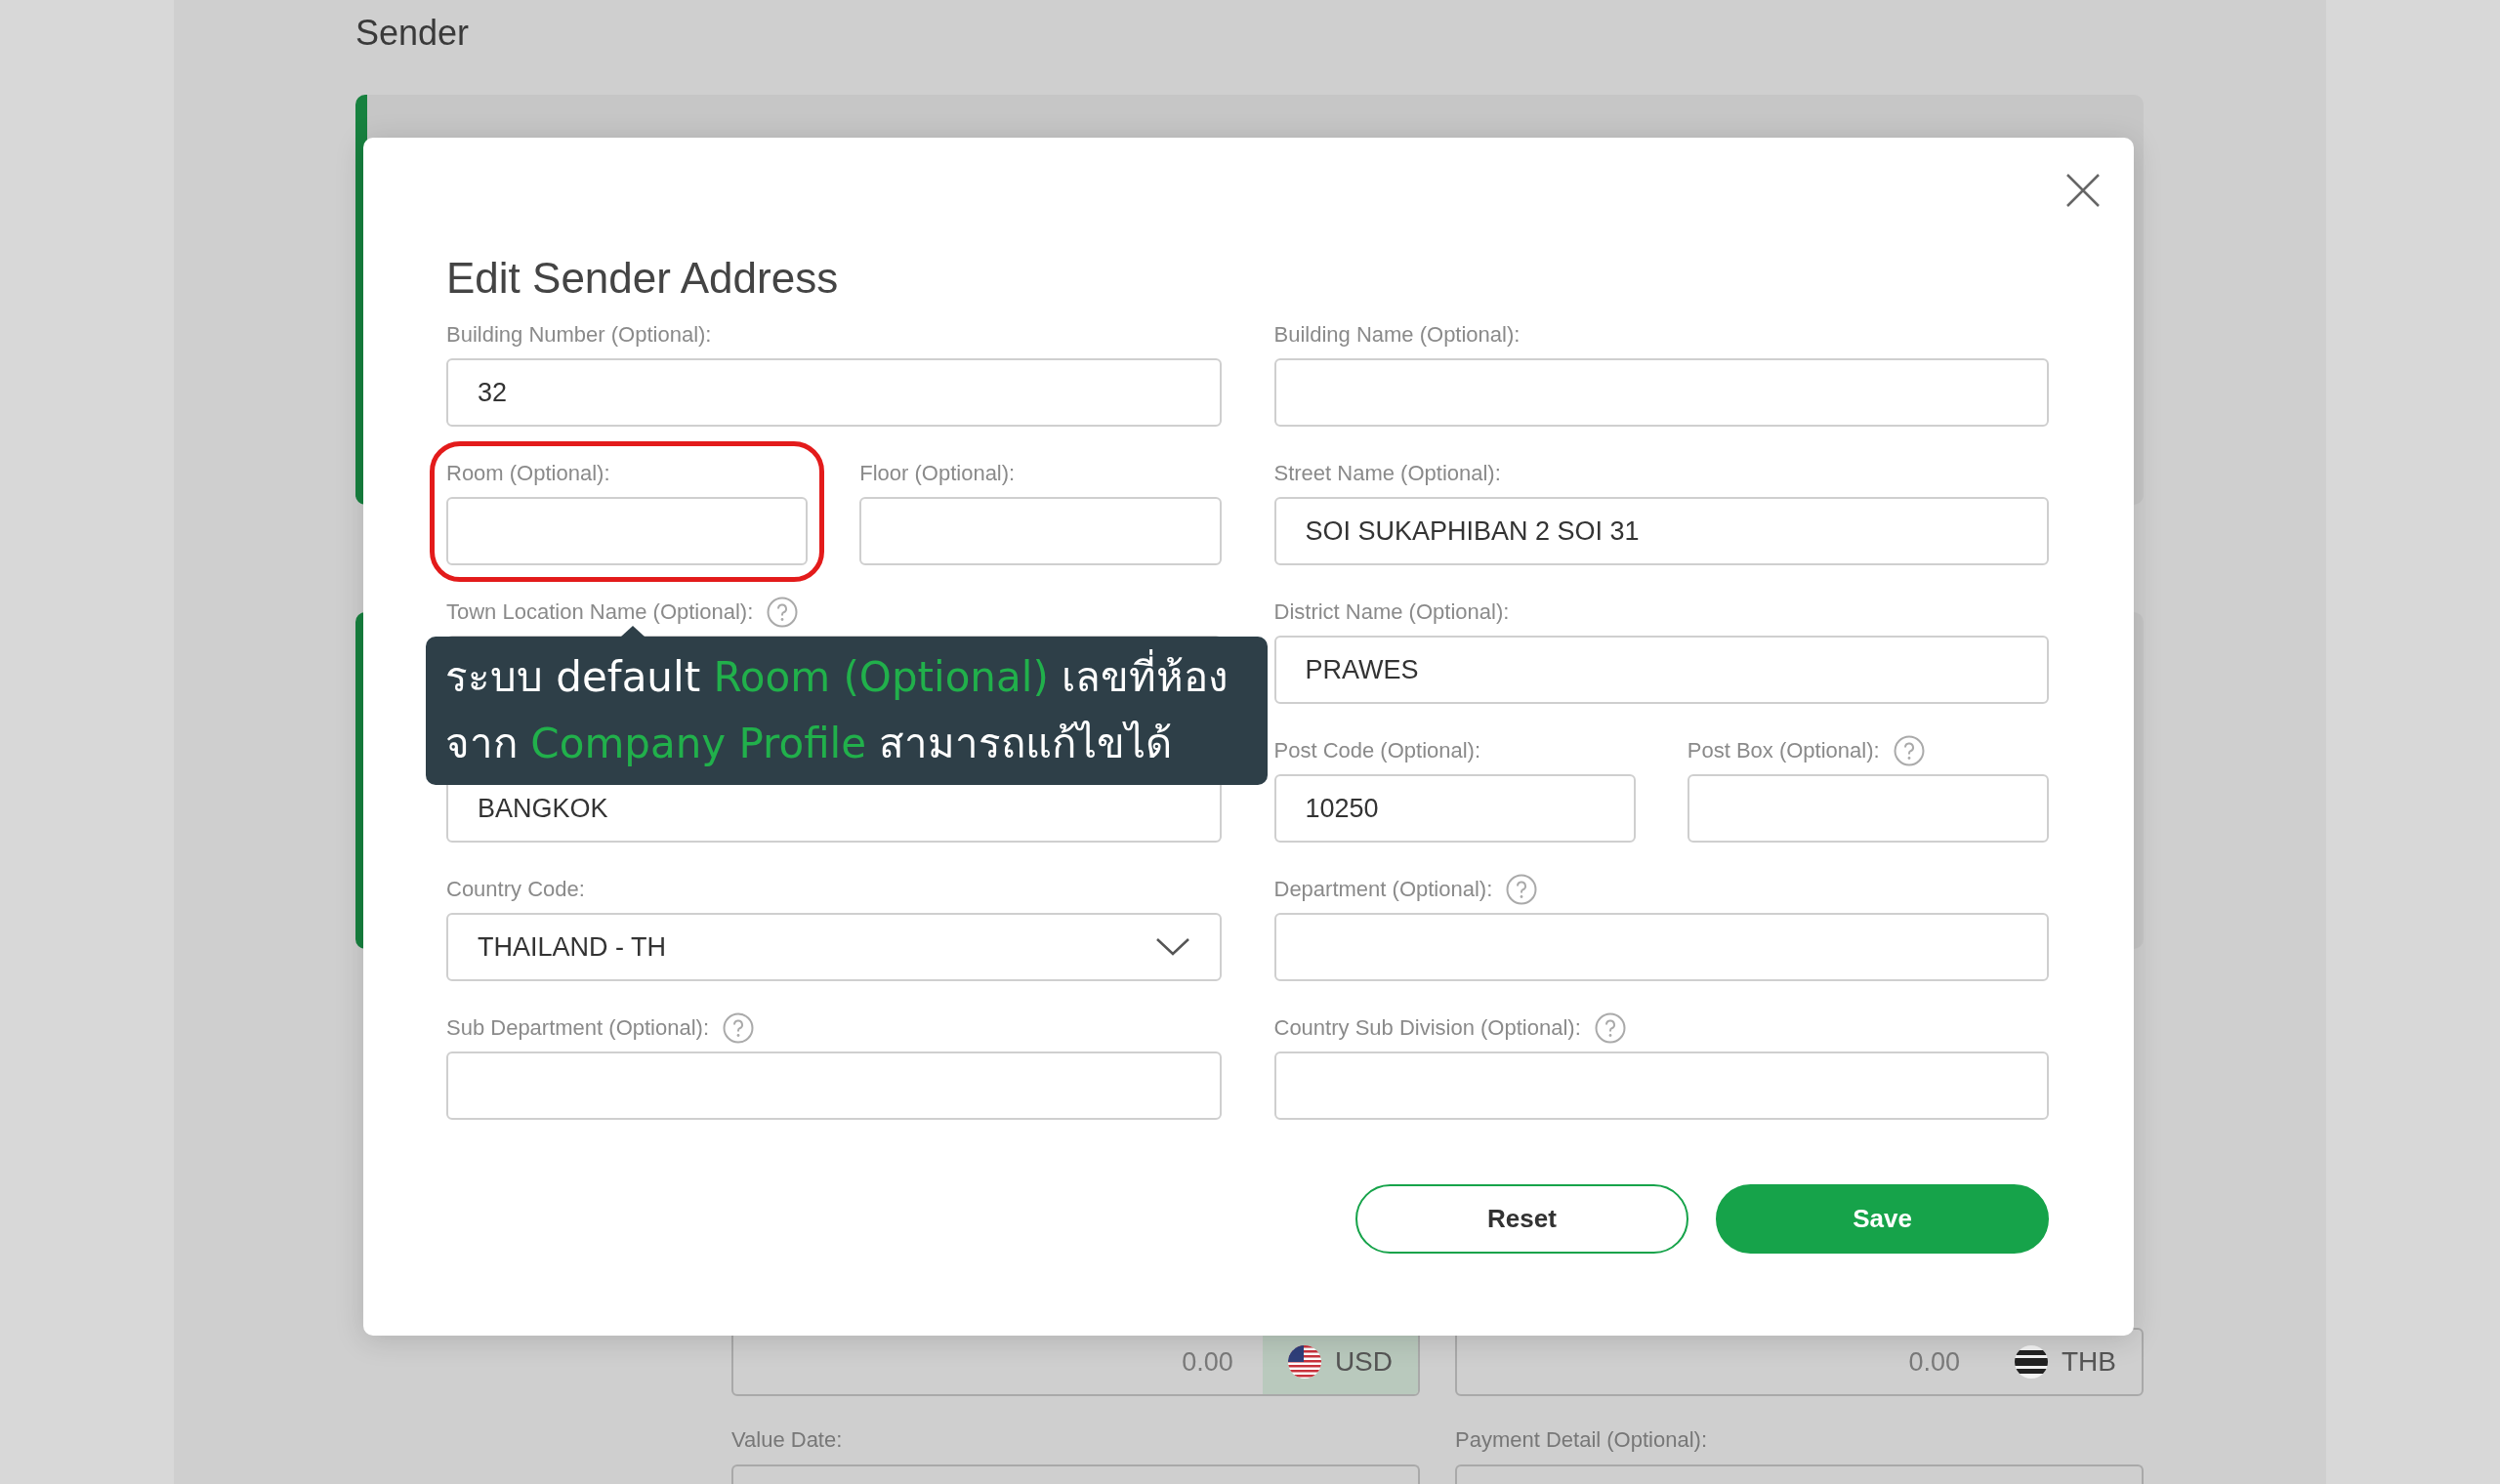 This screenshot has width=2500, height=1484. Describe the element at coordinates (1172, 947) in the screenshot. I see `chevron-down-icon` at that location.